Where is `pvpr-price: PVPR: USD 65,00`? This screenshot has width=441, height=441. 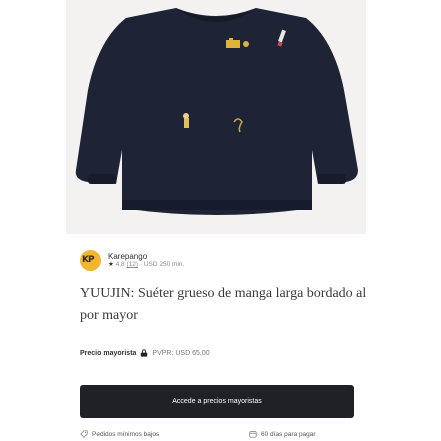 pvpr-price: PVPR: USD 65,00 is located at coordinates (181, 353).